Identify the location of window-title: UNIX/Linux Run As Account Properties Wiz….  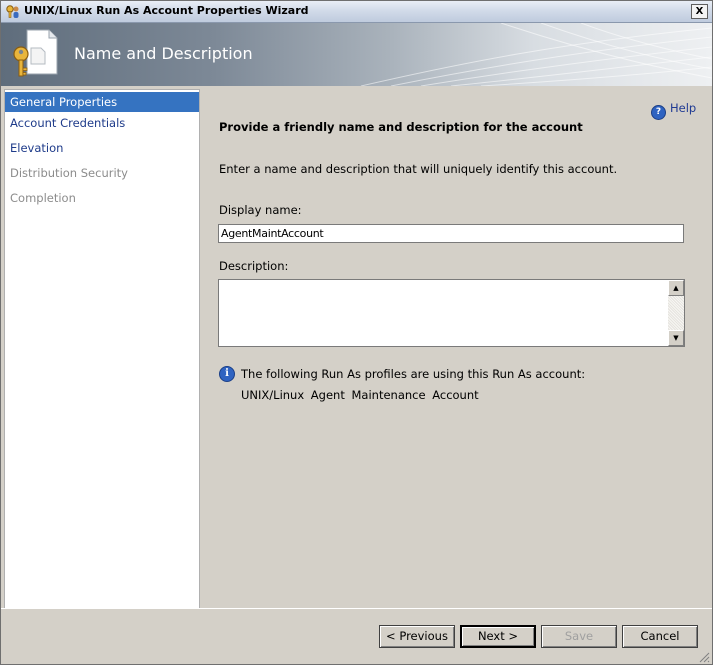
(166, 10).